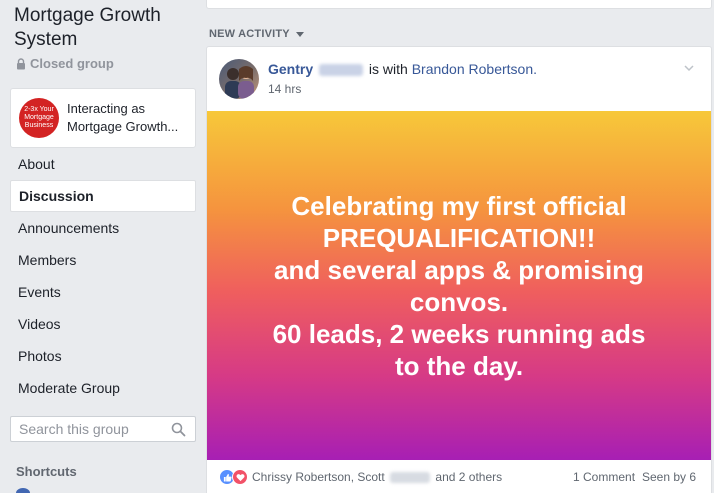 The width and height of the screenshot is (714, 493). What do you see at coordinates (103, 196) in the screenshot?
I see `nav-item-discussion: Discussion` at bounding box center [103, 196].